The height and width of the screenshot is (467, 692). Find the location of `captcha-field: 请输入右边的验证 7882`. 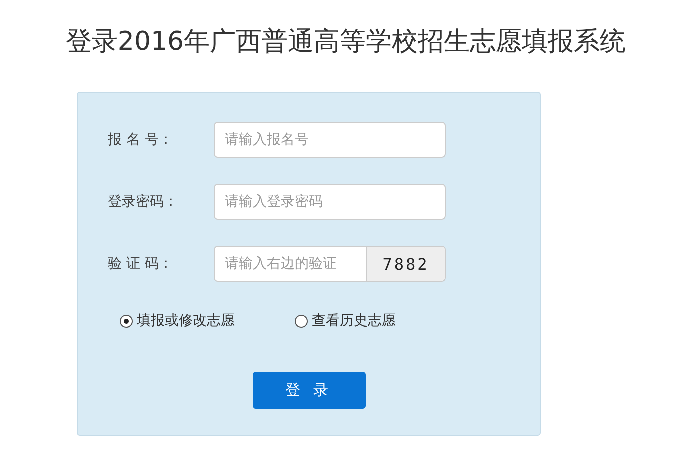

captcha-field: 请输入右边的验证 7882 is located at coordinates (330, 264).